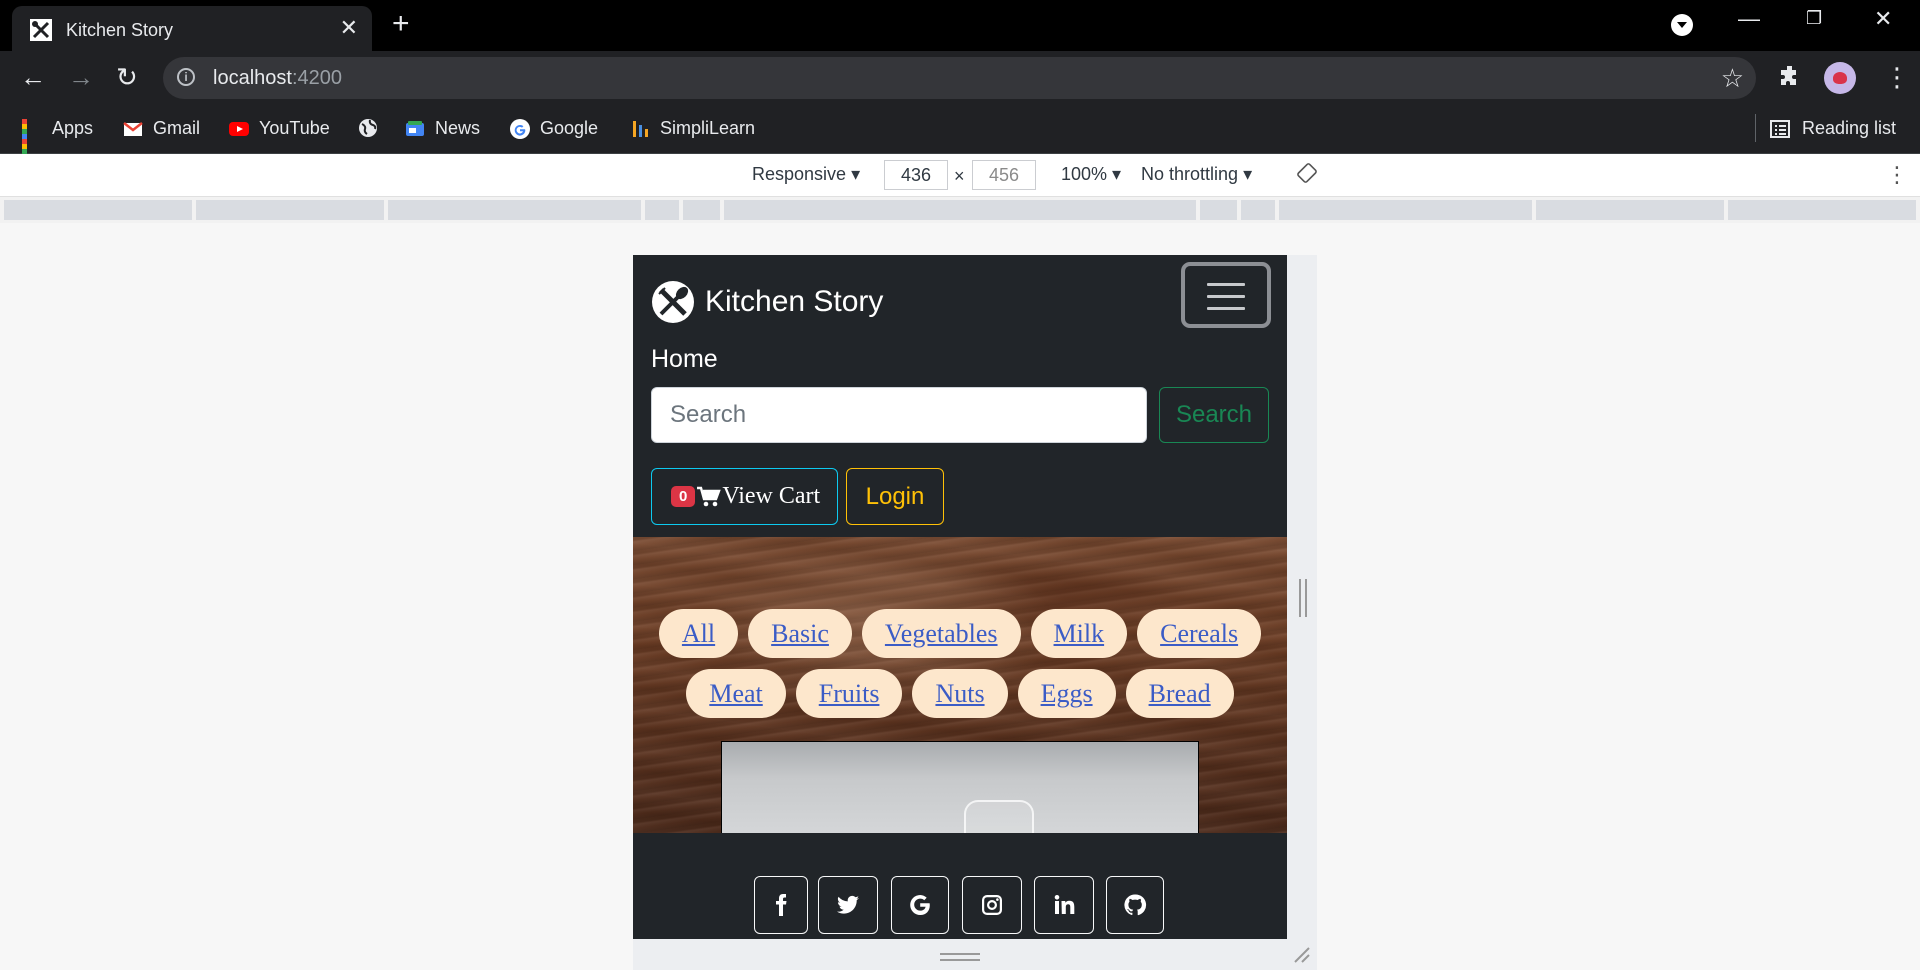  Describe the element at coordinates (895, 496) in the screenshot. I see `login-button: Login` at that location.